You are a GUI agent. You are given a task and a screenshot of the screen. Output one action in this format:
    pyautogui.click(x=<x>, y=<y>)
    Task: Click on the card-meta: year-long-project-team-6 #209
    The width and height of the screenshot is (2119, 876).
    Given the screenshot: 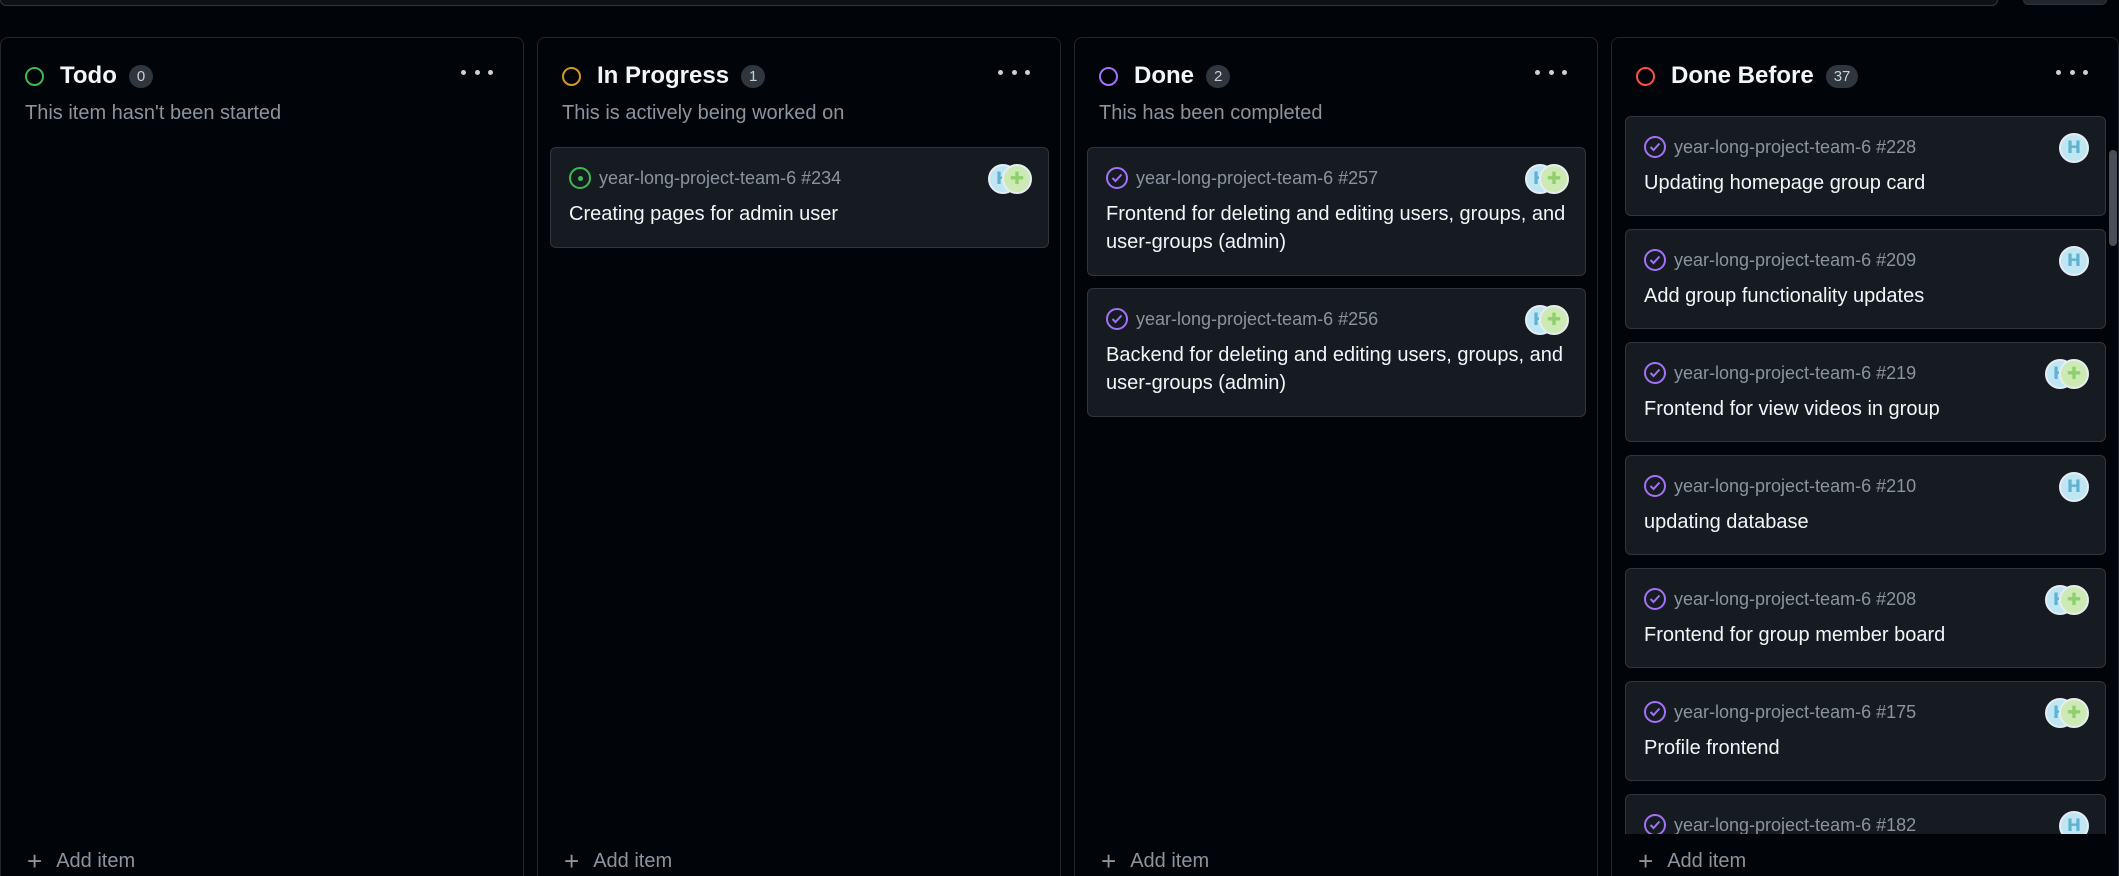 What is the action you would take?
    pyautogui.click(x=1780, y=260)
    